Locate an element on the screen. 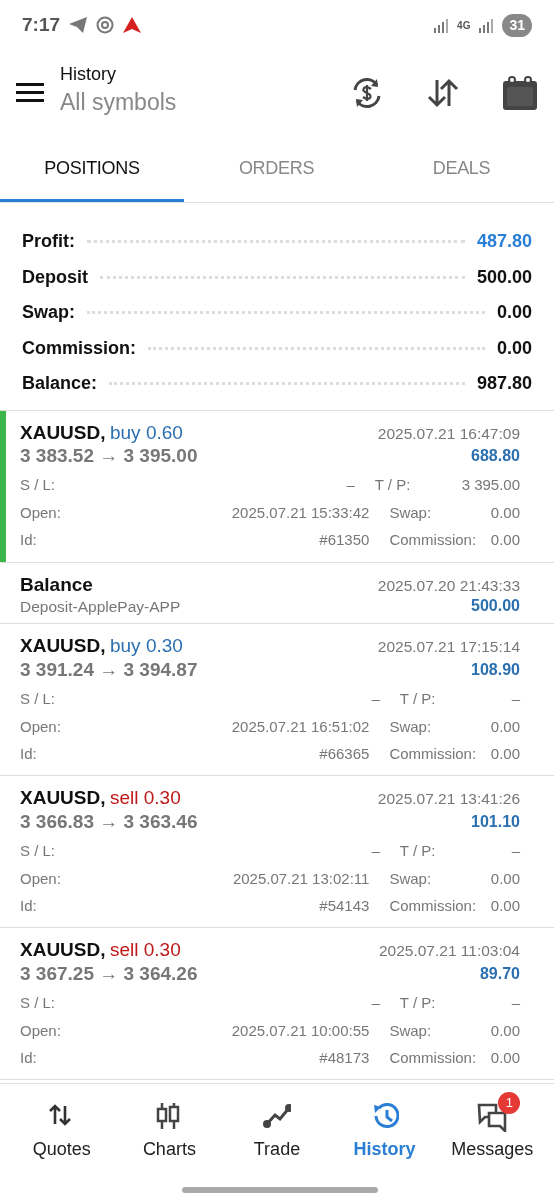  nav-tab: Charts is located at coordinates (169, 1142).